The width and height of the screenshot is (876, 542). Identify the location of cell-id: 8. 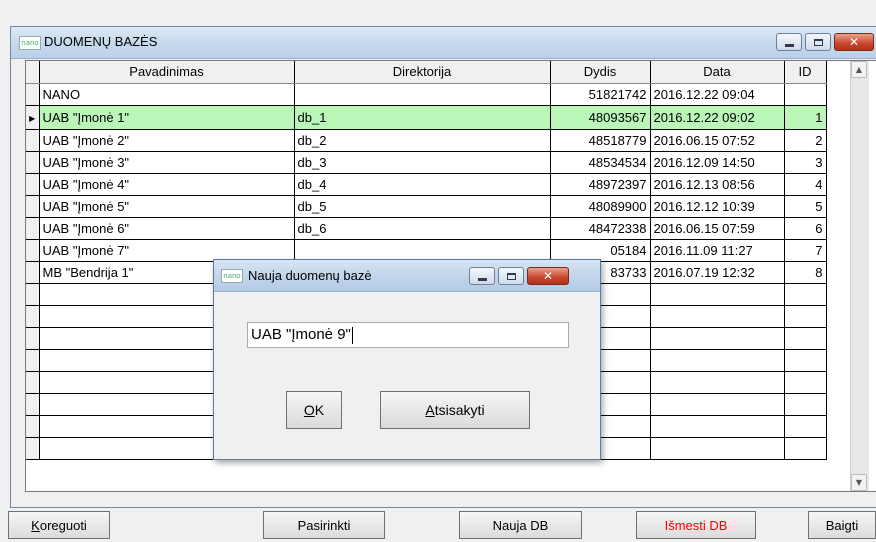
(805, 272).